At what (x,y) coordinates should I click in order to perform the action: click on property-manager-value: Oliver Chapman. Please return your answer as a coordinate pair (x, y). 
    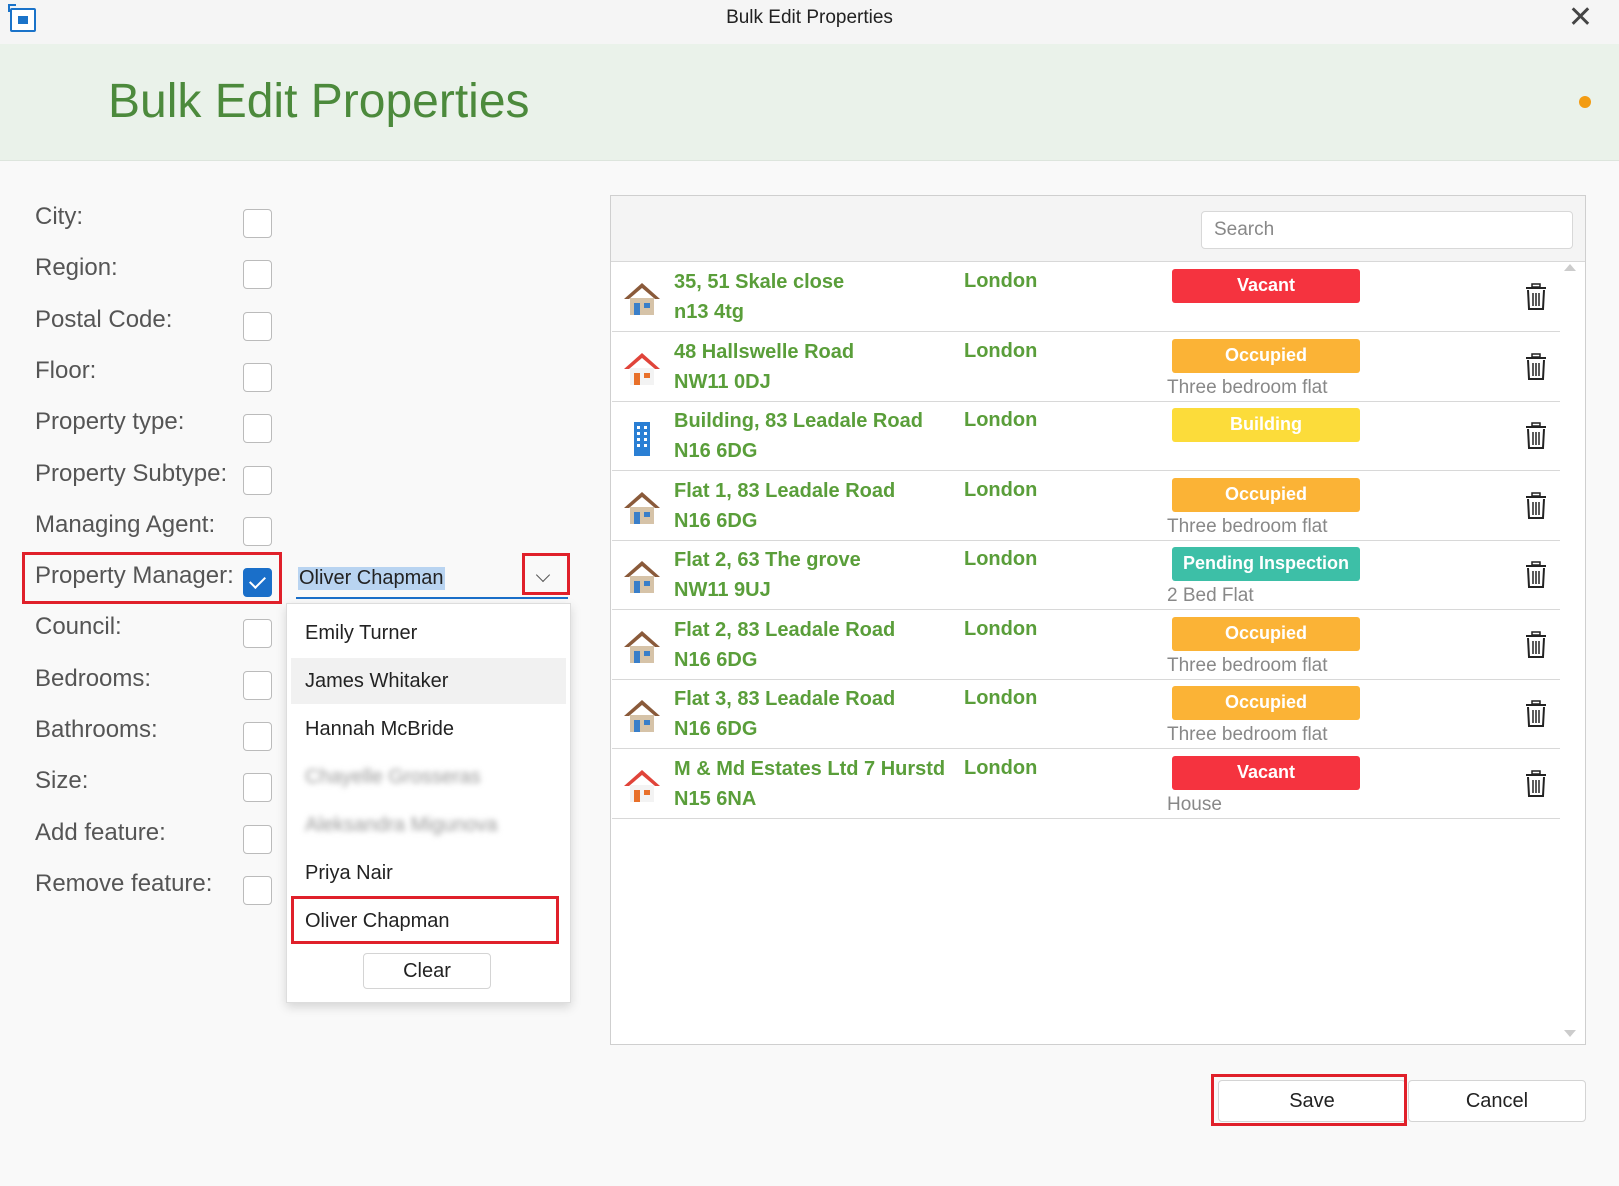
    Looking at the image, I should click on (371, 578).